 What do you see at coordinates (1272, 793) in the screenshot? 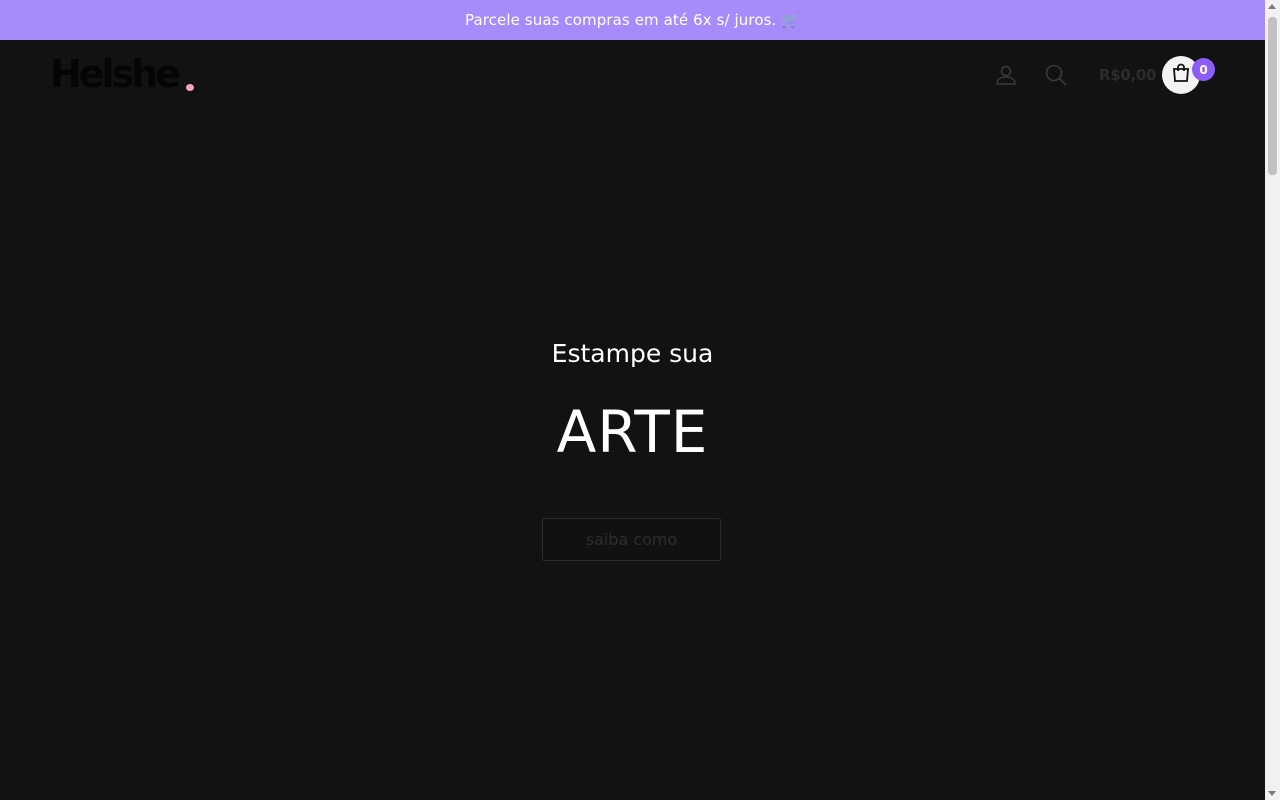
I see `scroll-down-icon` at bounding box center [1272, 793].